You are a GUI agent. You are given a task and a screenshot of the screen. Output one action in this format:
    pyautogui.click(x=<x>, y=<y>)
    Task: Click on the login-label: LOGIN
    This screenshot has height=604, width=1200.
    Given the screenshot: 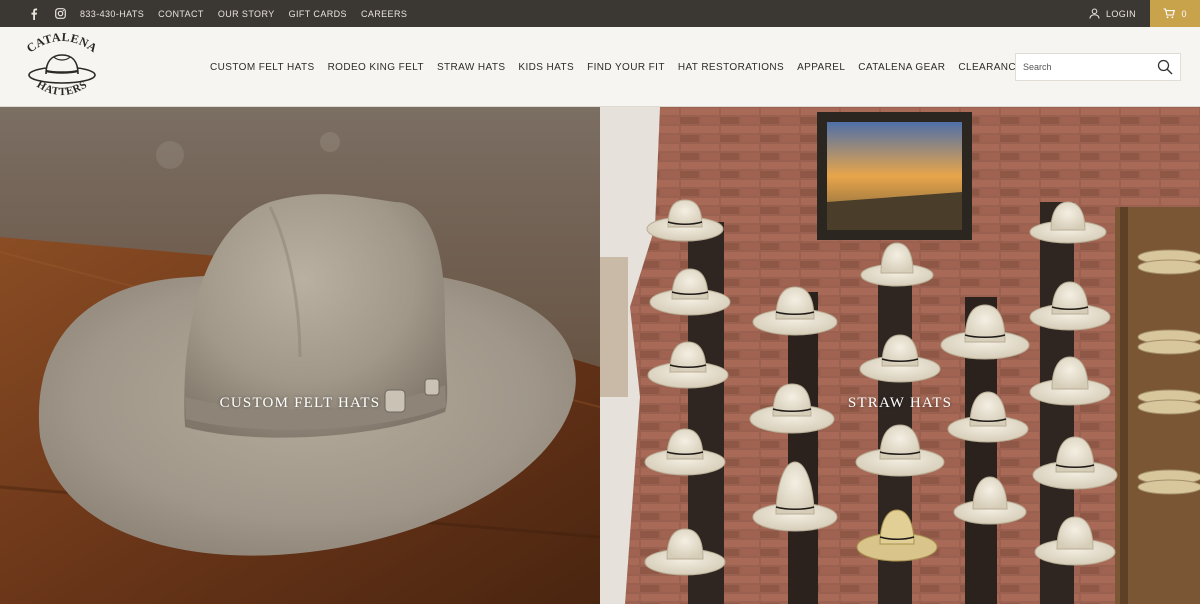 What is the action you would take?
    pyautogui.click(x=1120, y=13)
    